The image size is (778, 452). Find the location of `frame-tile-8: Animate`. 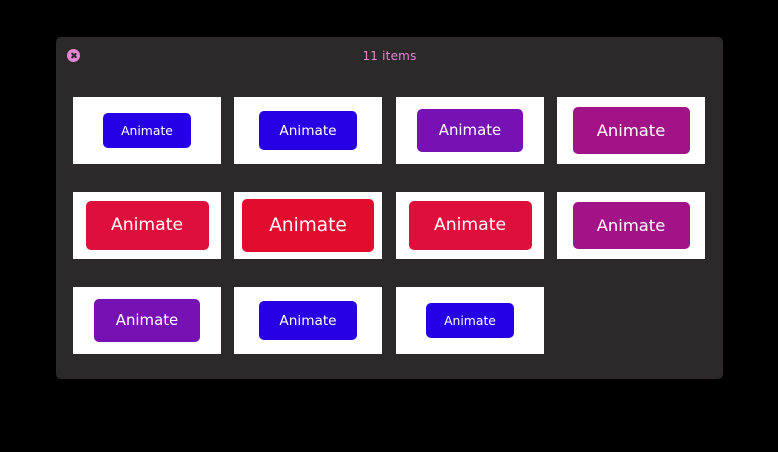

frame-tile-8: Animate is located at coordinates (631, 225).